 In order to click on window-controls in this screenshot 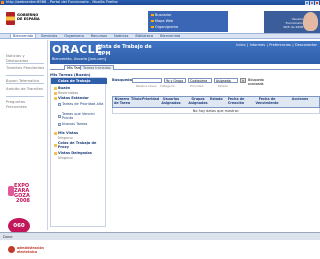, I will do `click(312, 2)`.